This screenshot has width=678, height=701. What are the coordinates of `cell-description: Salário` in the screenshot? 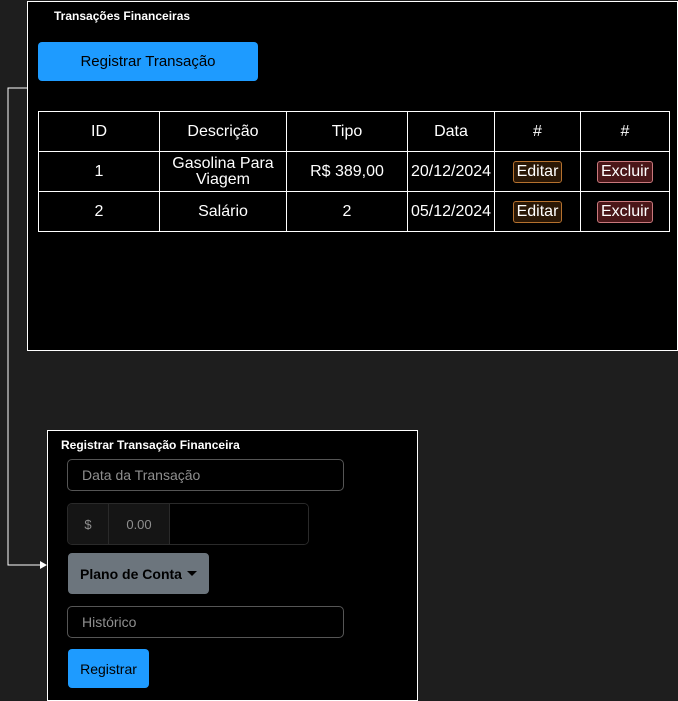 It's located at (223, 211).